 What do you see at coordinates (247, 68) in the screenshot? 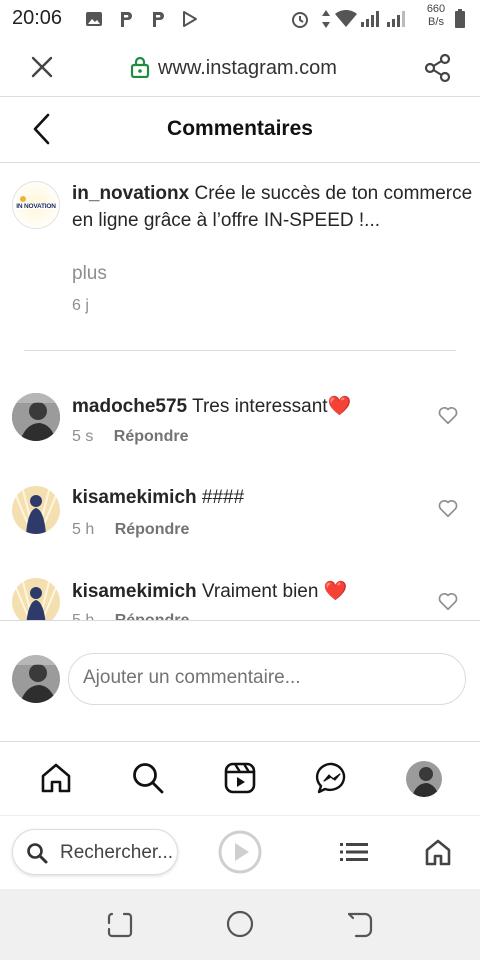
I see `url-text: www.instagram.com` at bounding box center [247, 68].